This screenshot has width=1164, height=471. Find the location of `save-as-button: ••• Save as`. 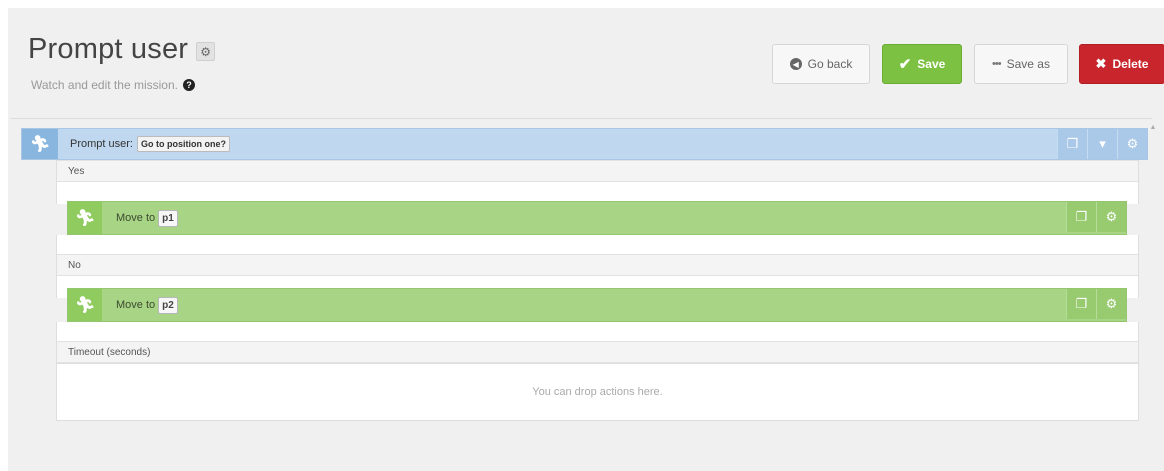

save-as-button: ••• Save as is located at coordinates (1021, 64).